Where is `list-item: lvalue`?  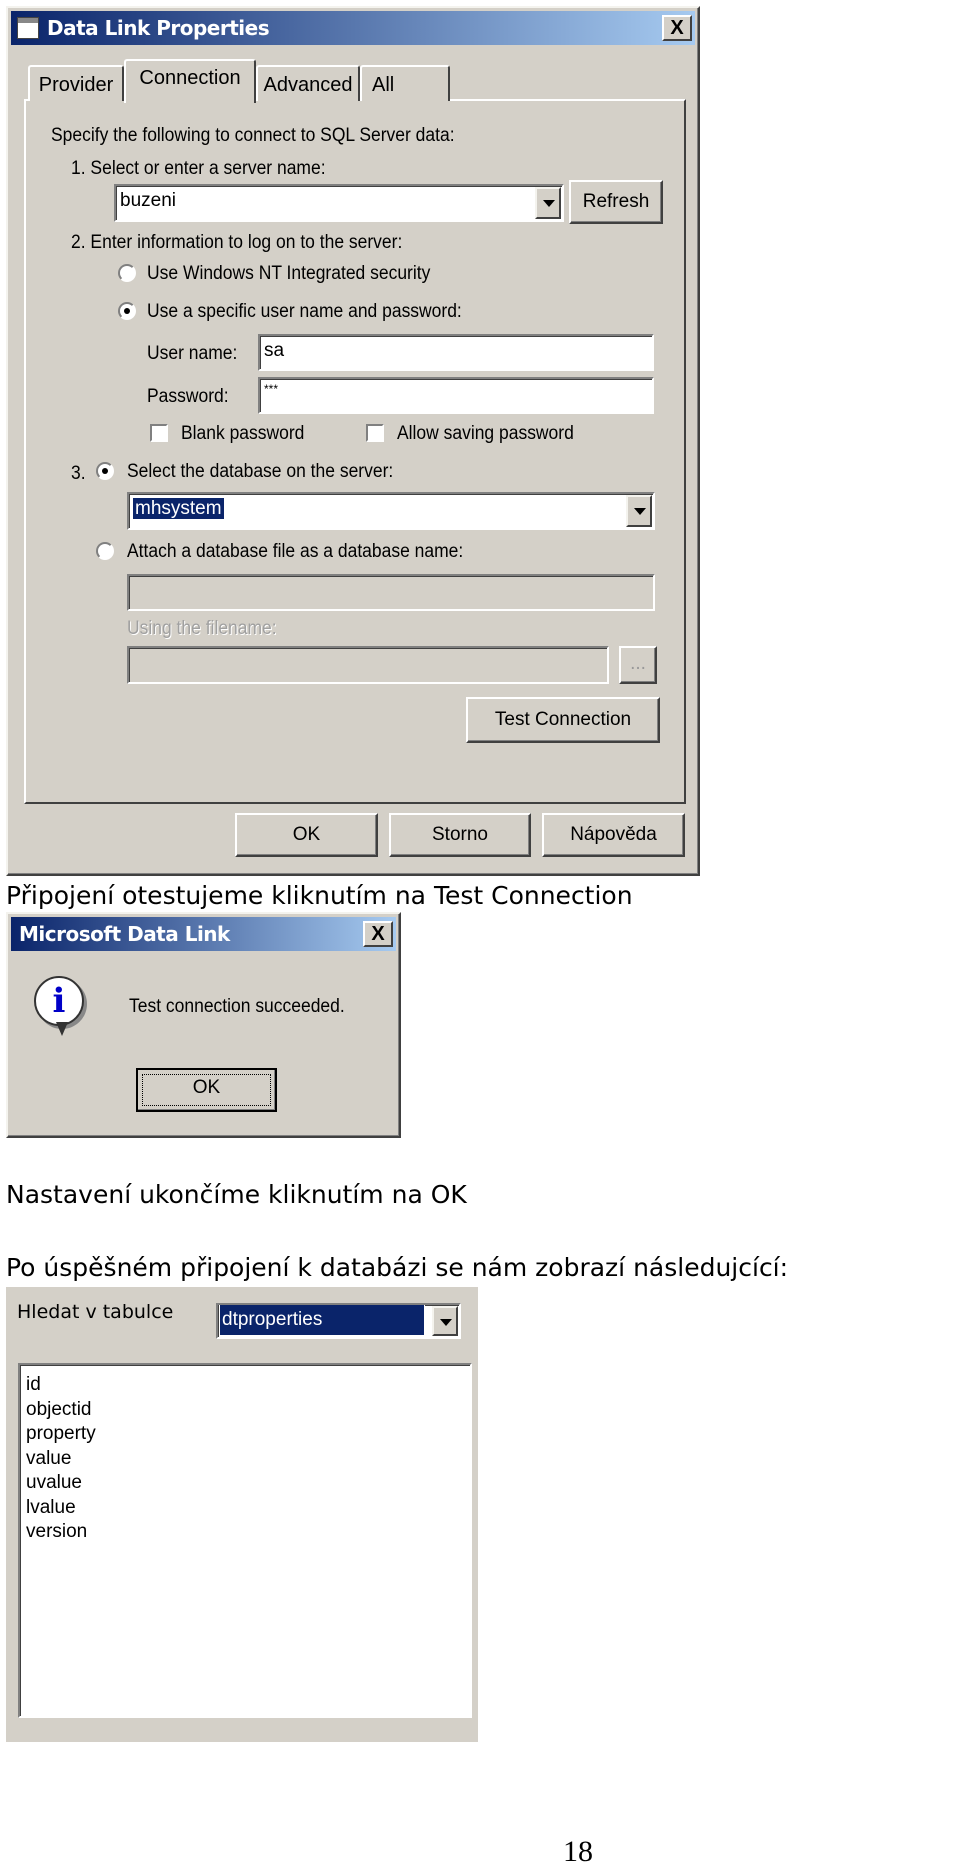 list-item: lvalue is located at coordinates (245, 1508).